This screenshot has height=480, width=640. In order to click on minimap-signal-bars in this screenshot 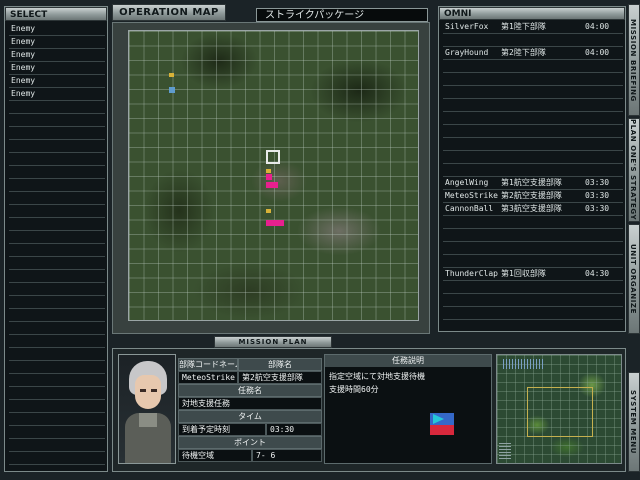, I will do `click(523, 364)`.